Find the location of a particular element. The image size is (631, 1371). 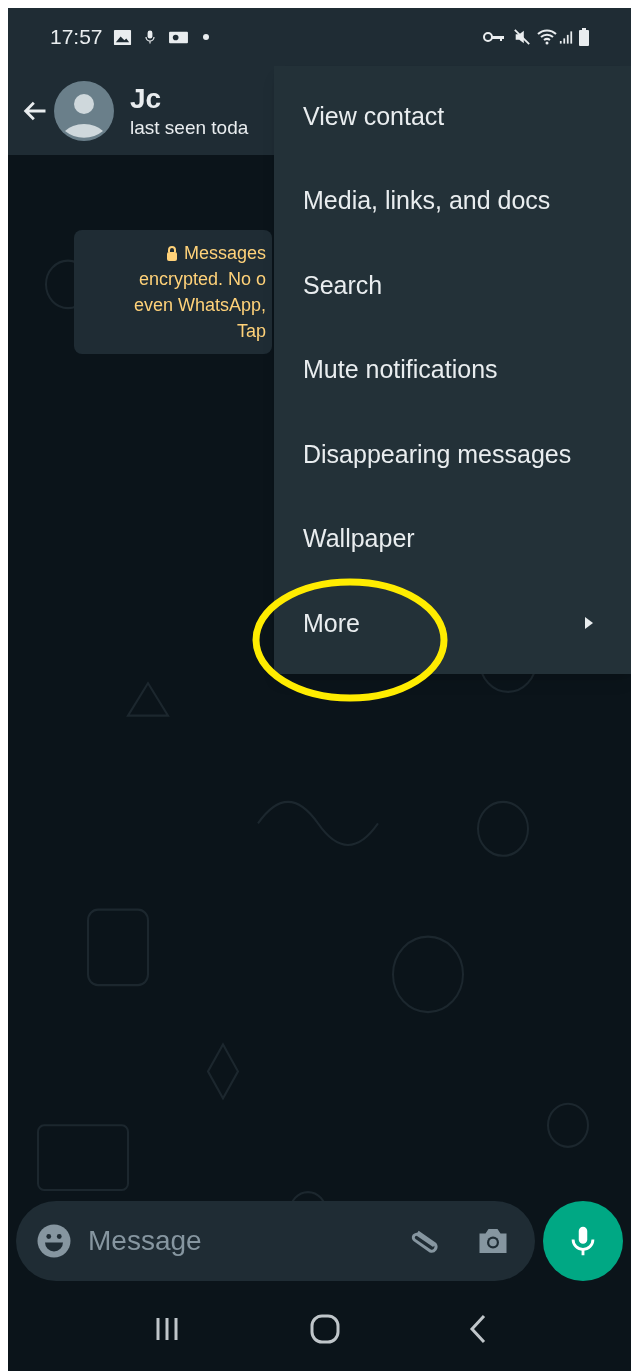

menu-item: View contact is located at coordinates (452, 116).